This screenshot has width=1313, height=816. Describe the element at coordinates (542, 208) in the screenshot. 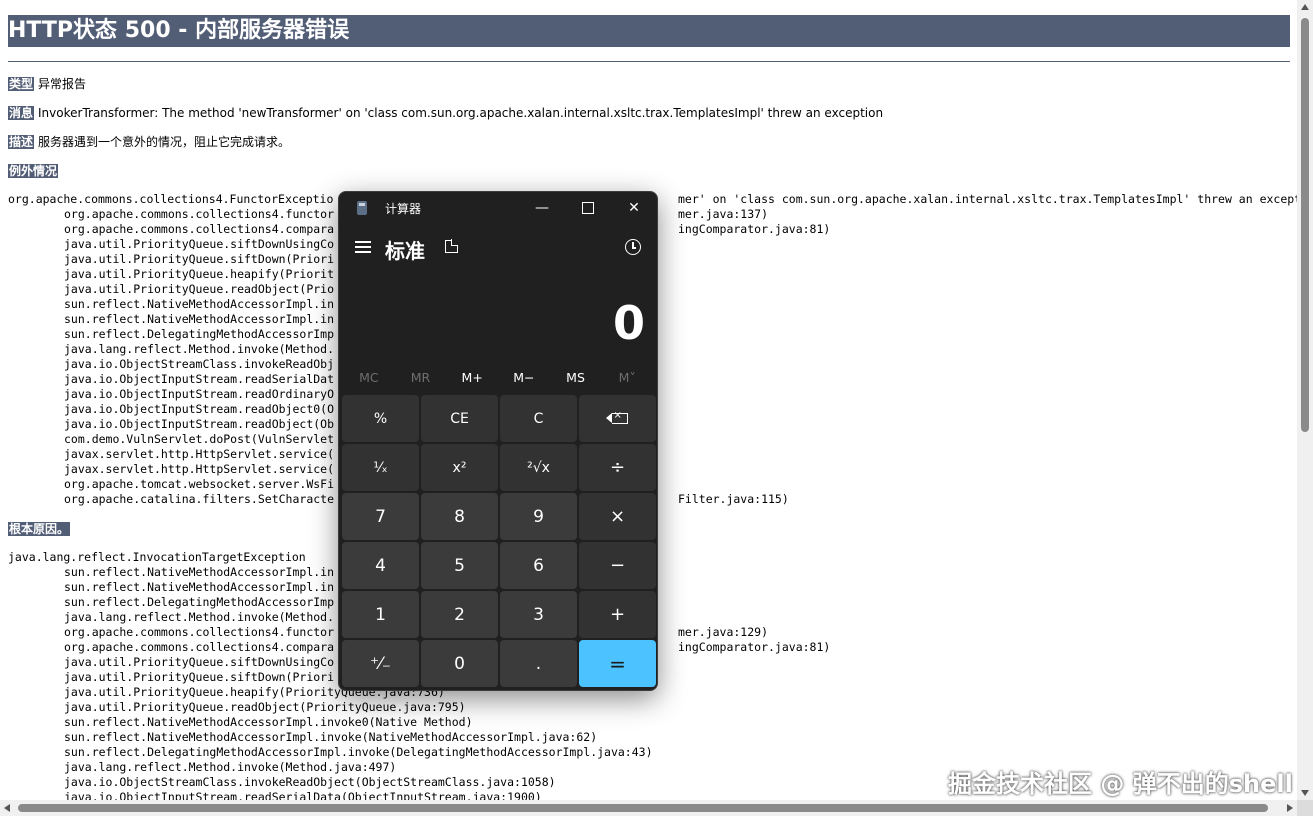

I see `minimize-button: —` at that location.